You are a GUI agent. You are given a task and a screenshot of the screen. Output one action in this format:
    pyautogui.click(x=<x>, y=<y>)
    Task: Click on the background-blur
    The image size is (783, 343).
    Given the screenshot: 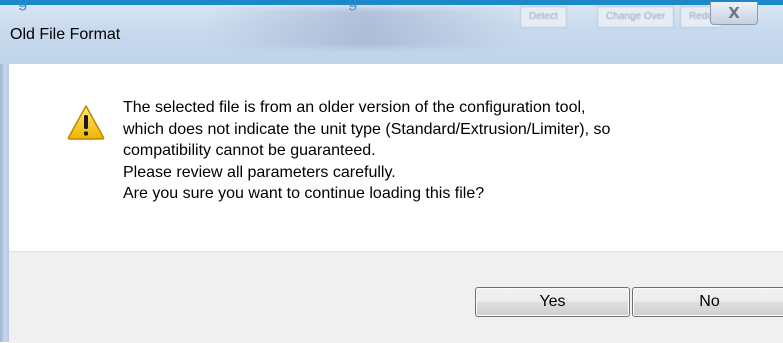 What is the action you would take?
    pyautogui.click(x=365, y=28)
    